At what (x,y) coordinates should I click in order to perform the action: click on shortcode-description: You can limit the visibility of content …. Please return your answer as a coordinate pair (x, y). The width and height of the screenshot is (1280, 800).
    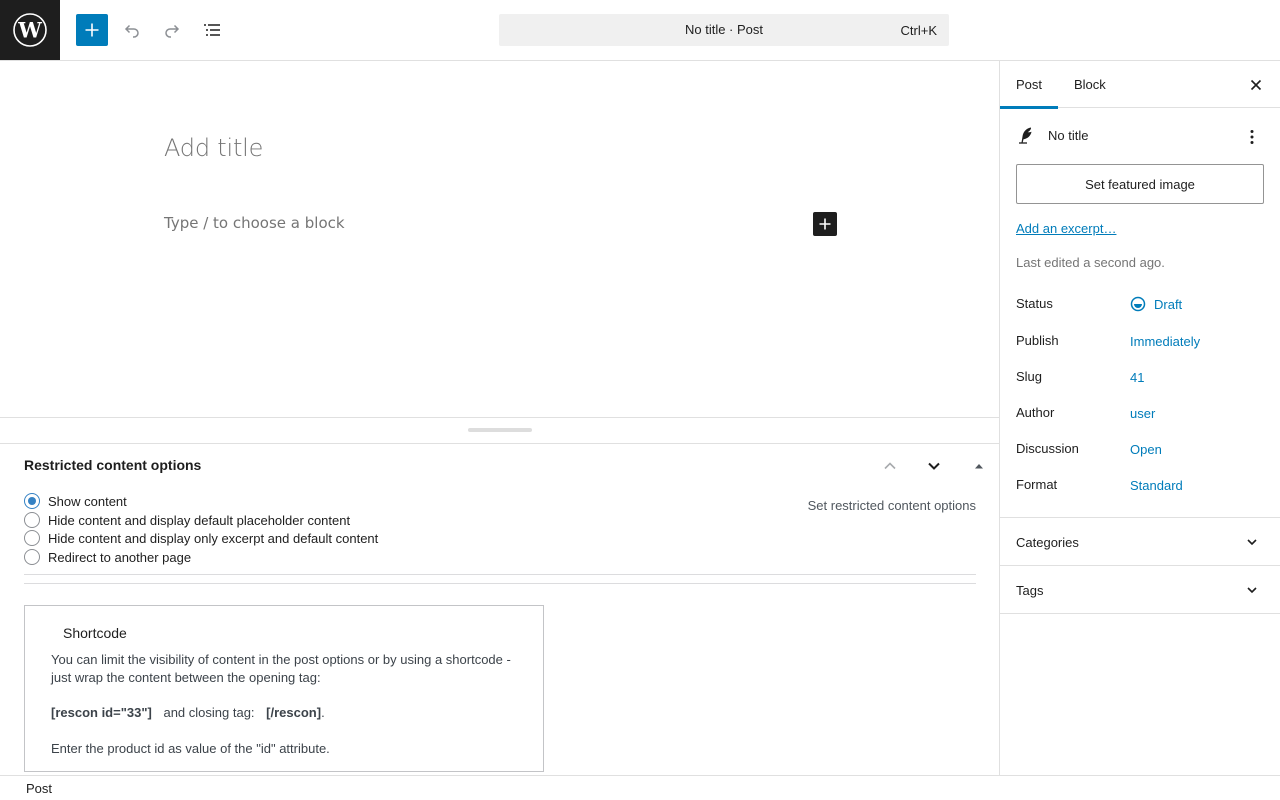
    Looking at the image, I should click on (281, 668).